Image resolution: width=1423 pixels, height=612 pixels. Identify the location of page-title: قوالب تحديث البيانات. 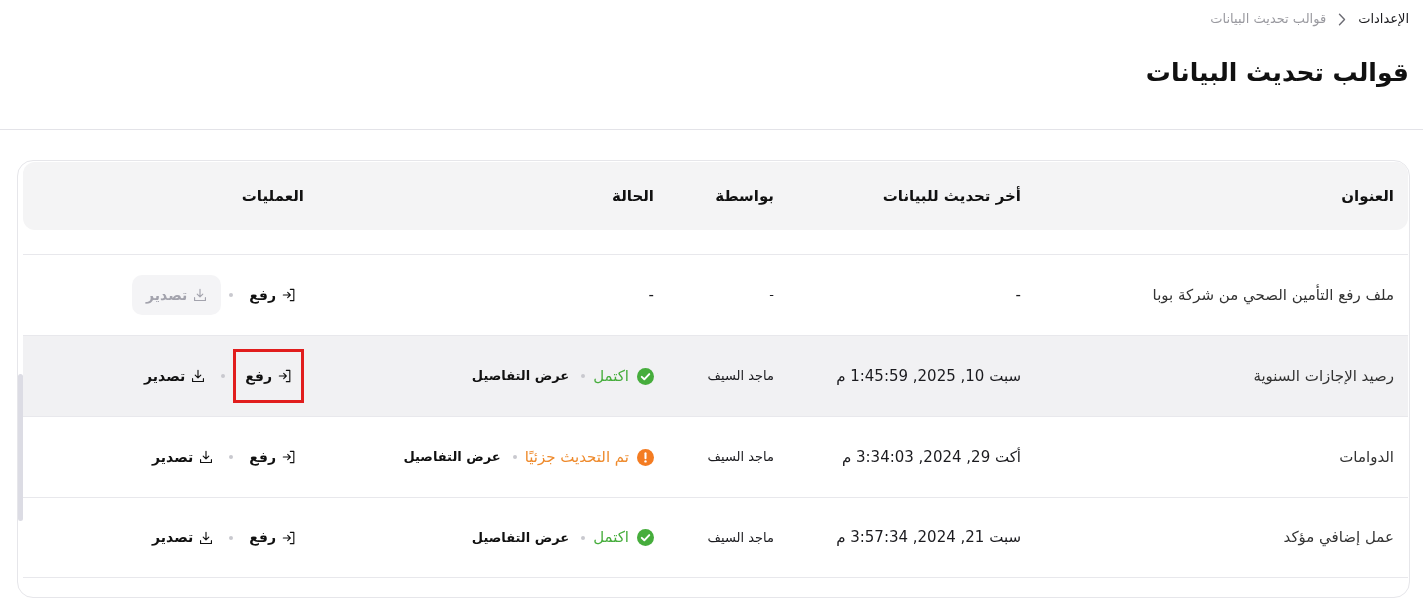
(1276, 73).